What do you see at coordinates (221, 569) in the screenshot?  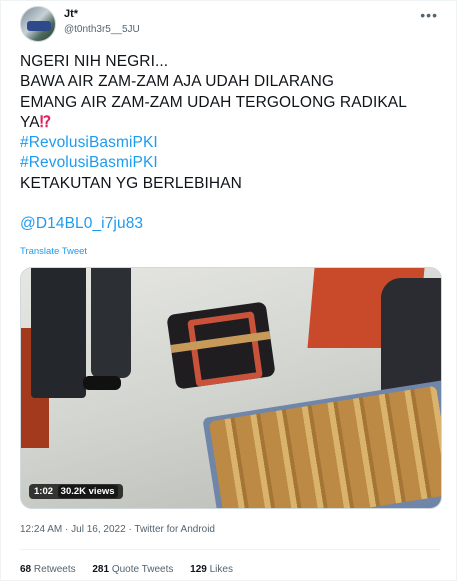 I see `likes-label: Likes` at bounding box center [221, 569].